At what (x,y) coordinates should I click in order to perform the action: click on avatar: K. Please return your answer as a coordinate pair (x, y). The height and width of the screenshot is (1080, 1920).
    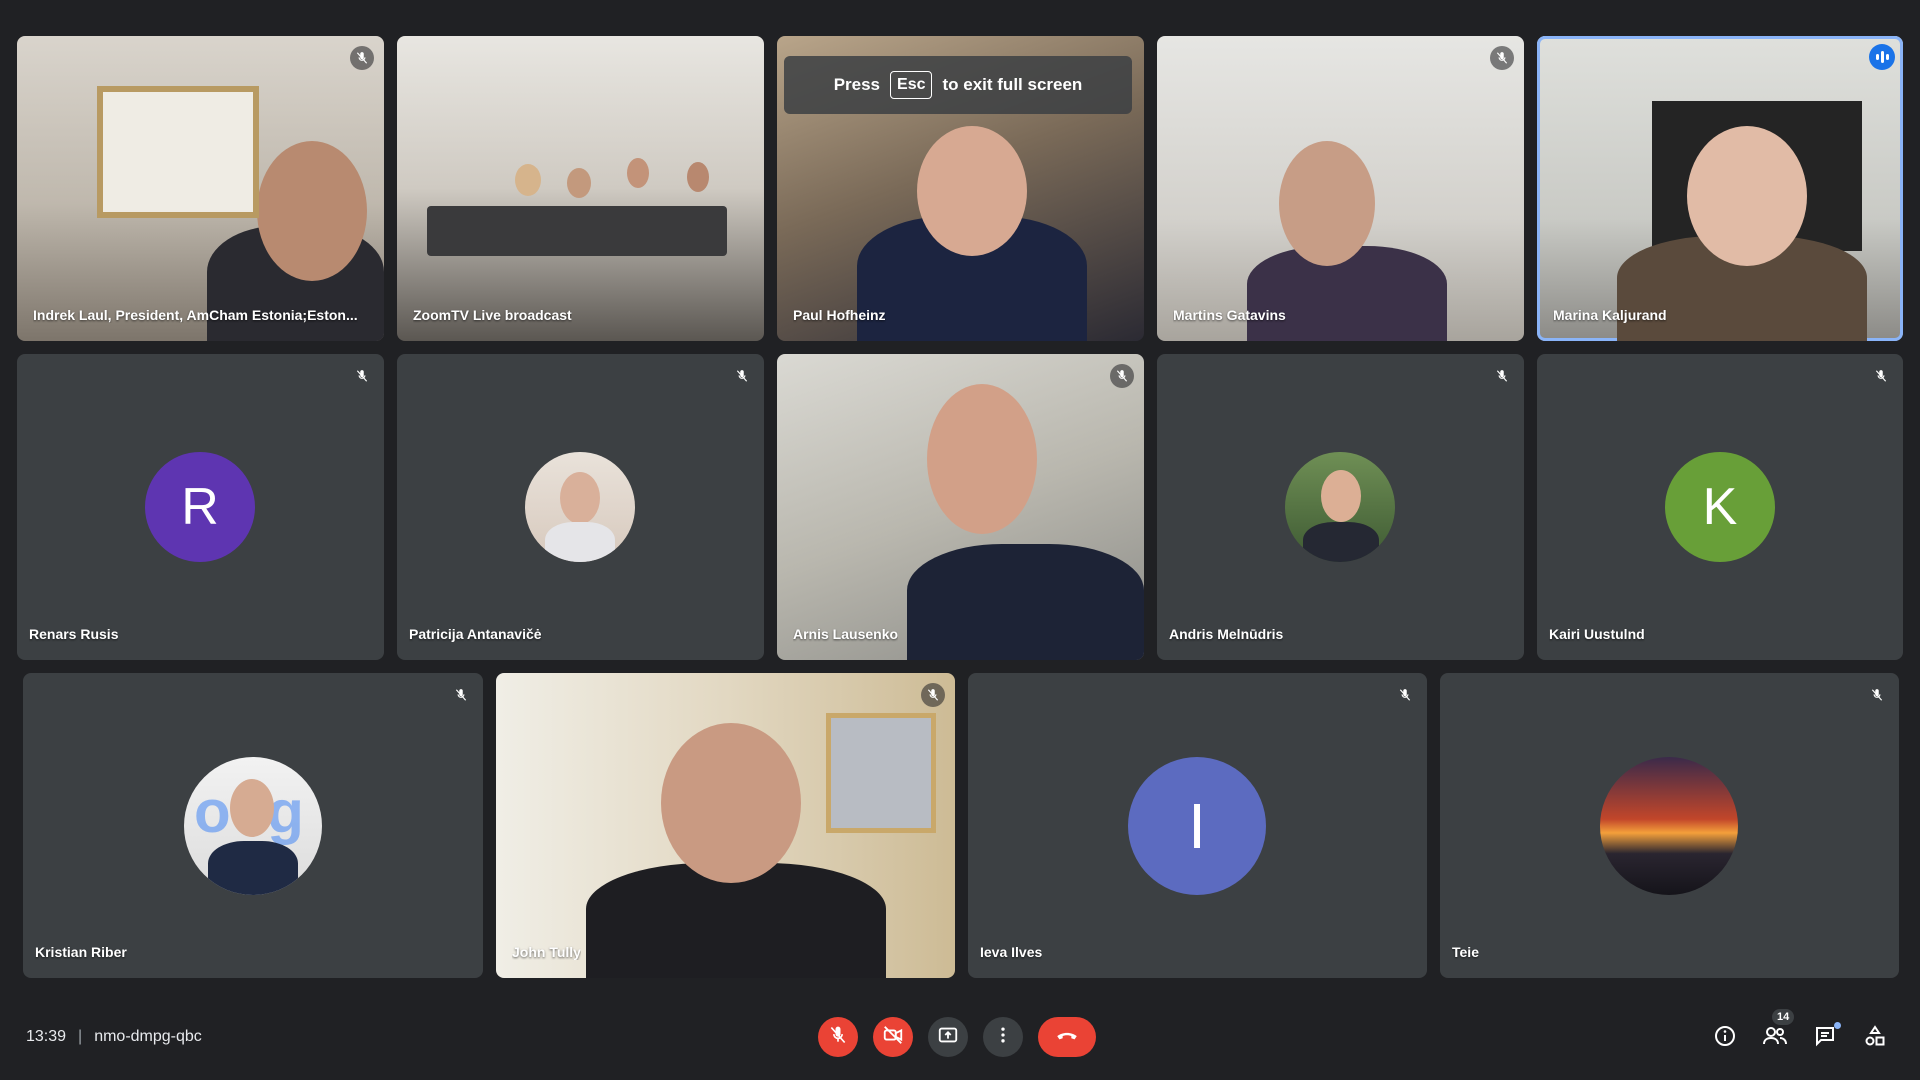
    Looking at the image, I should click on (1720, 507).